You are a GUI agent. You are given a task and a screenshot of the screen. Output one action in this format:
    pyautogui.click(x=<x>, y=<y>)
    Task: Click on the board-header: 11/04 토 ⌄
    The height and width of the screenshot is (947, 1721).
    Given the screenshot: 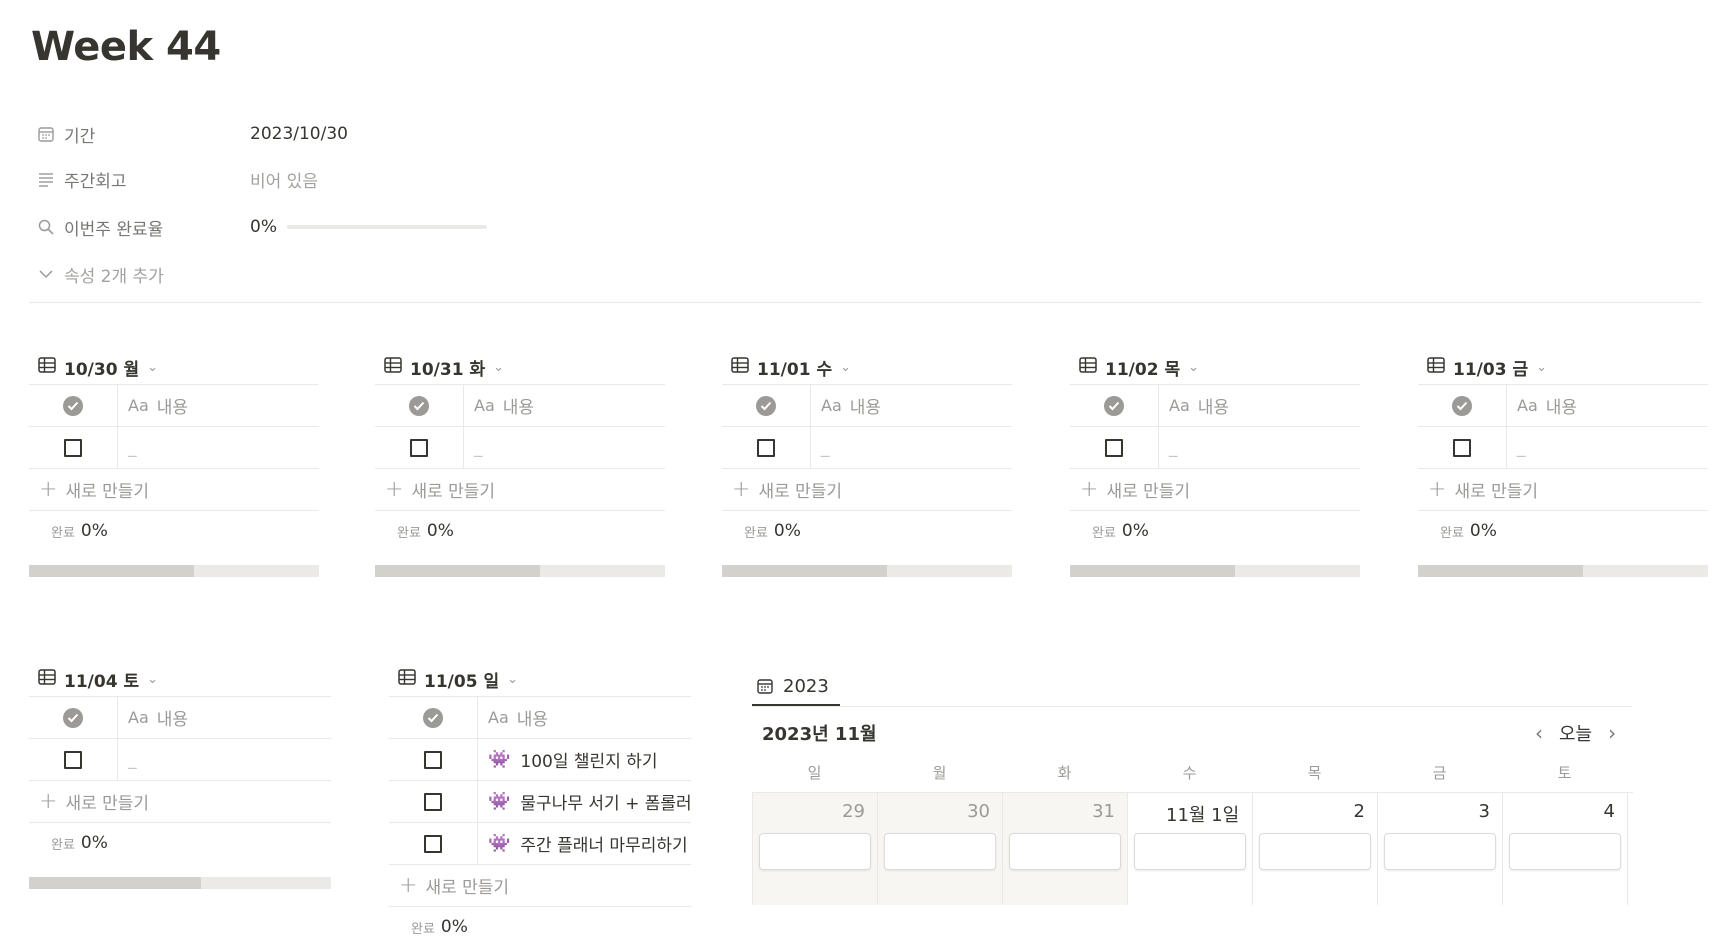 What is the action you would take?
    pyautogui.click(x=180, y=679)
    